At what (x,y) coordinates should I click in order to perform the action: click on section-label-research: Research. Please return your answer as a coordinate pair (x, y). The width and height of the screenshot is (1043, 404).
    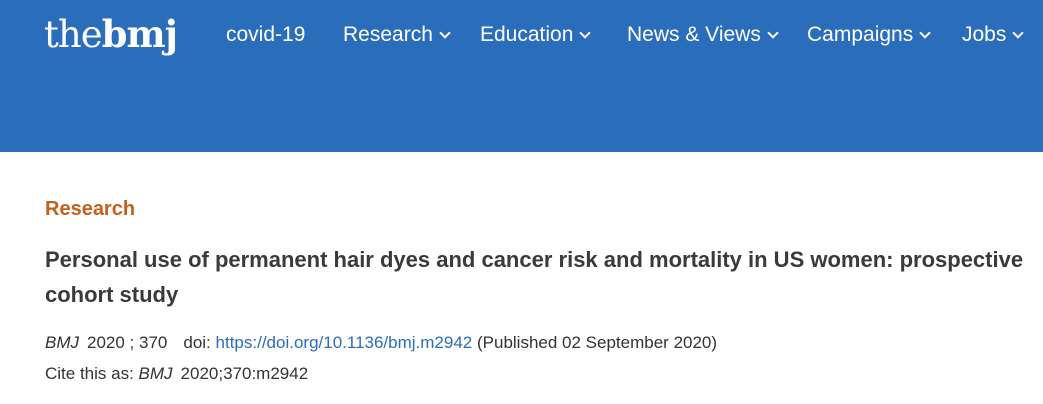
    Looking at the image, I should click on (90, 209).